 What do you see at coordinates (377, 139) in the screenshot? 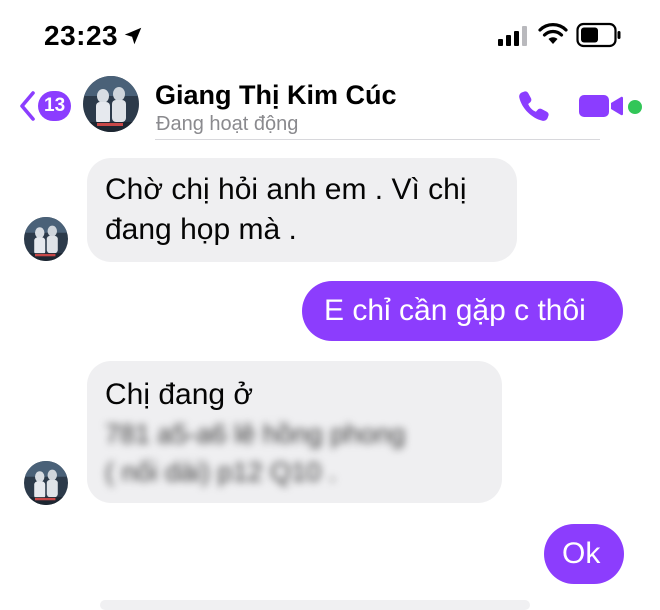
I see `header-divider` at bounding box center [377, 139].